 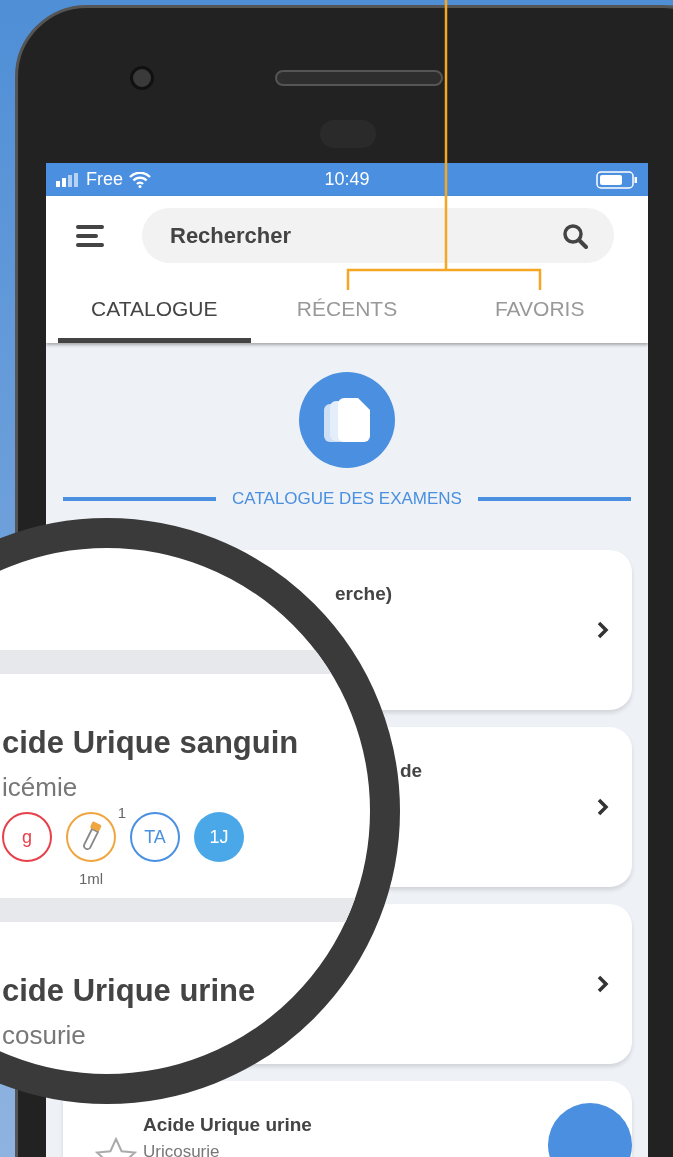 What do you see at coordinates (364, 593) in the screenshot?
I see `exam-title: erche)` at bounding box center [364, 593].